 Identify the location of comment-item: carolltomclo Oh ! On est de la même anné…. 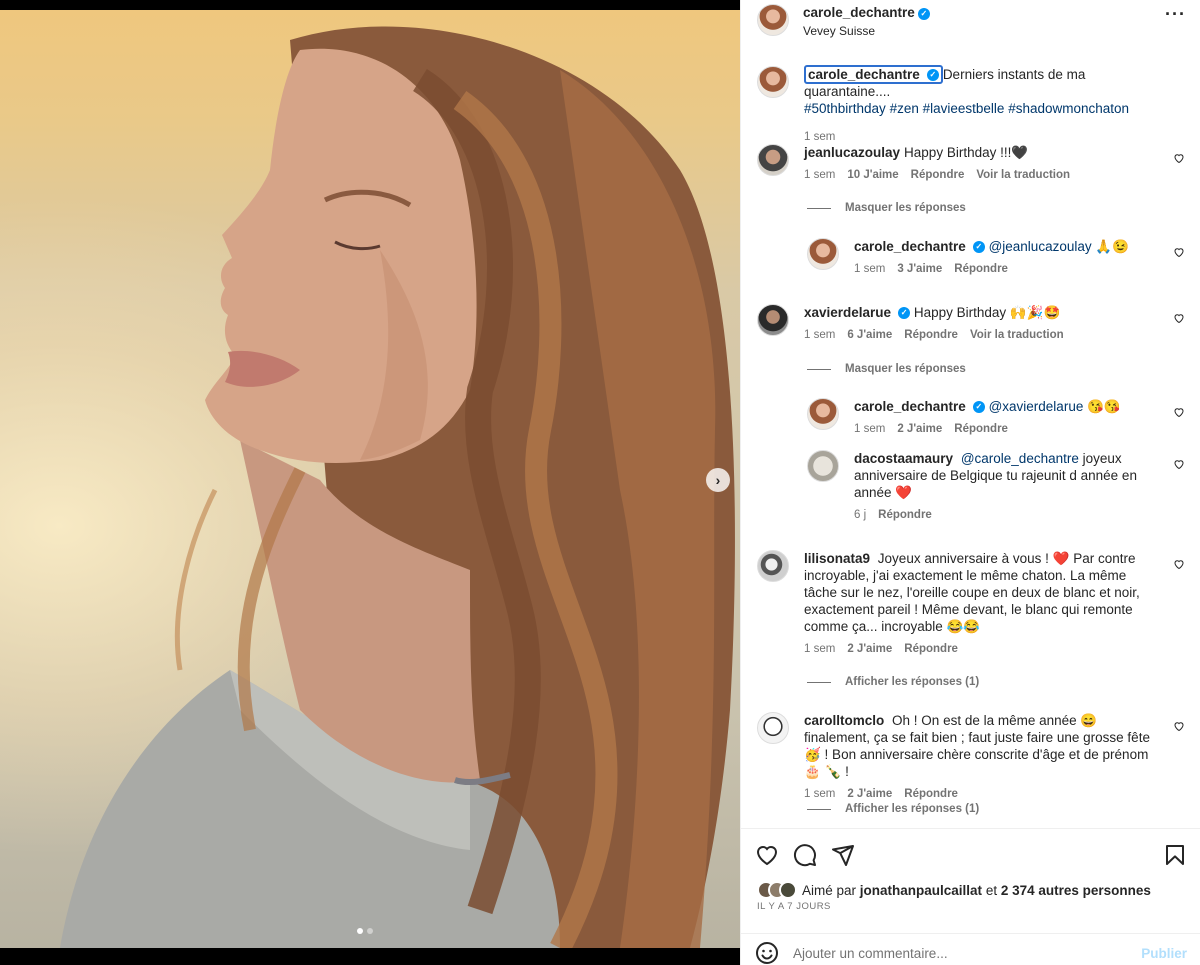
(971, 757).